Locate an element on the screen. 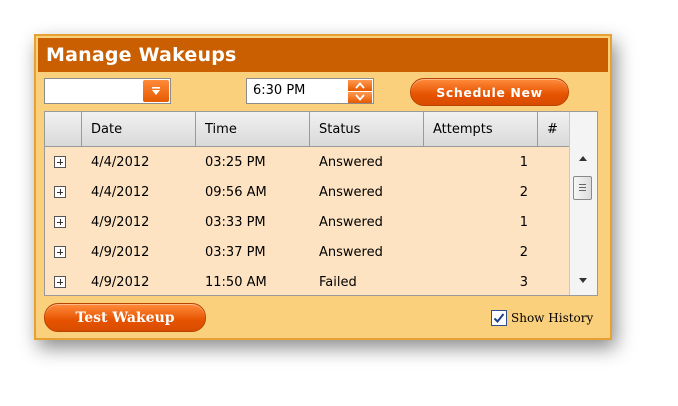  dropdown-toggle-button is located at coordinates (156, 91).